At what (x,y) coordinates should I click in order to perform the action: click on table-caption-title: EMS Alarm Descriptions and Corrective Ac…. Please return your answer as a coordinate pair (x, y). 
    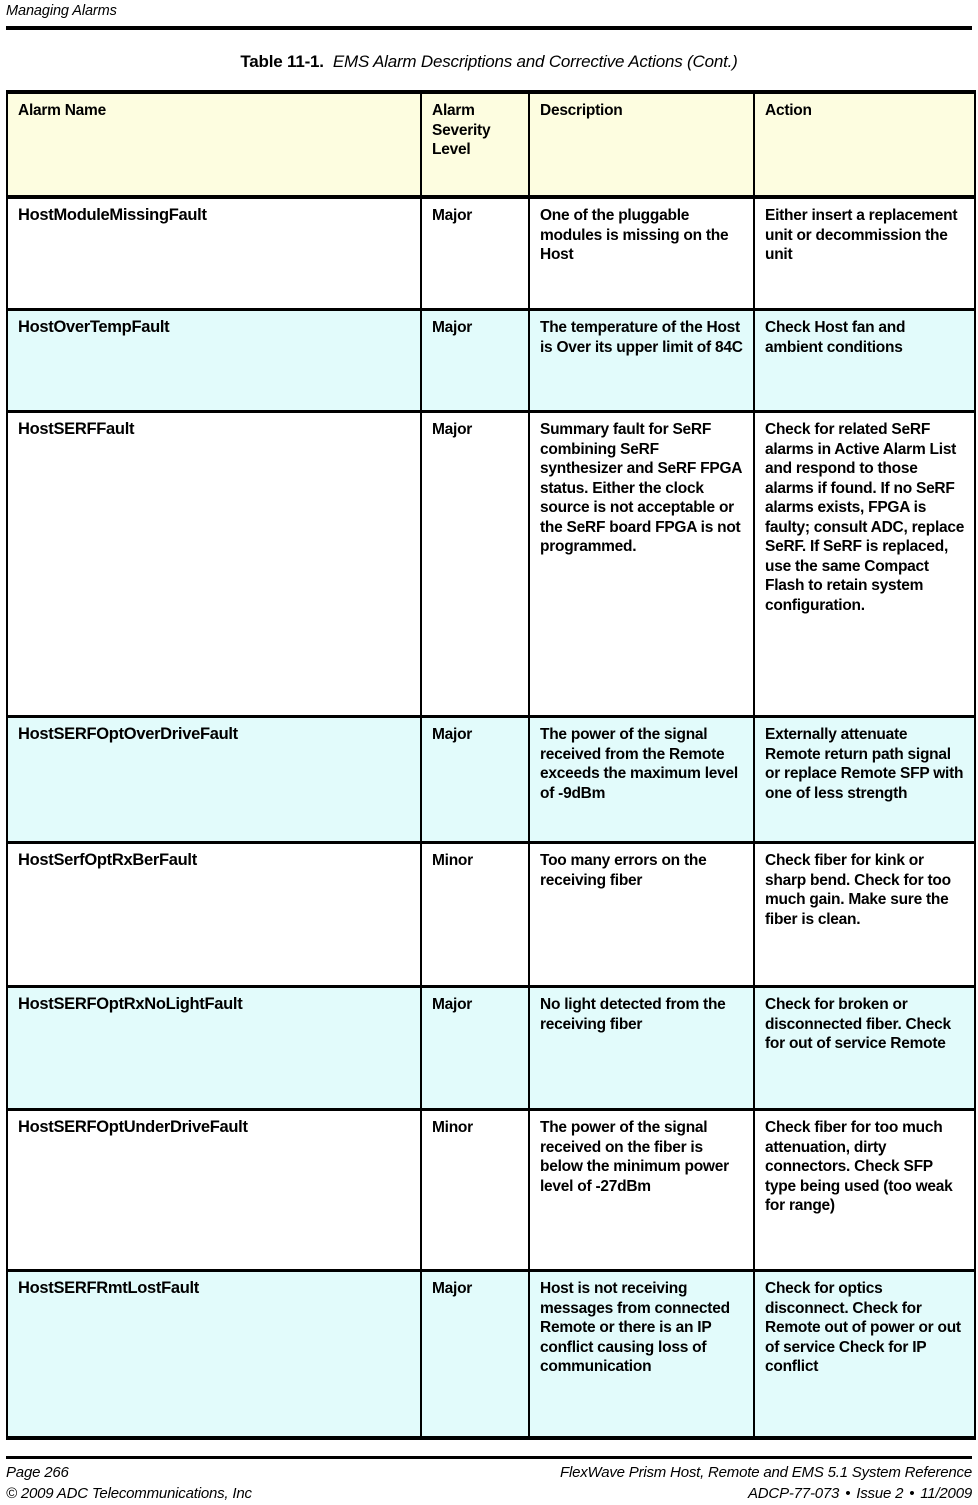
    Looking at the image, I should click on (535, 61).